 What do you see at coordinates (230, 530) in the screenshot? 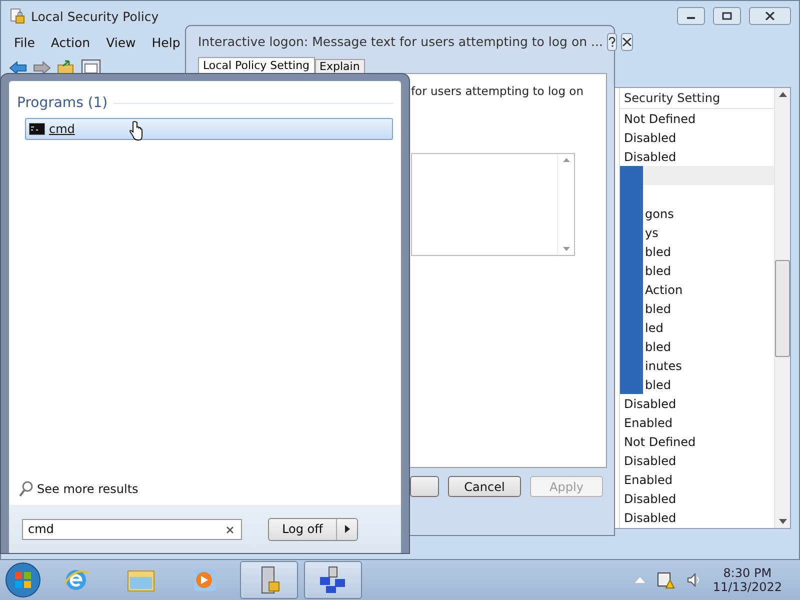
I see `clear-icon` at bounding box center [230, 530].